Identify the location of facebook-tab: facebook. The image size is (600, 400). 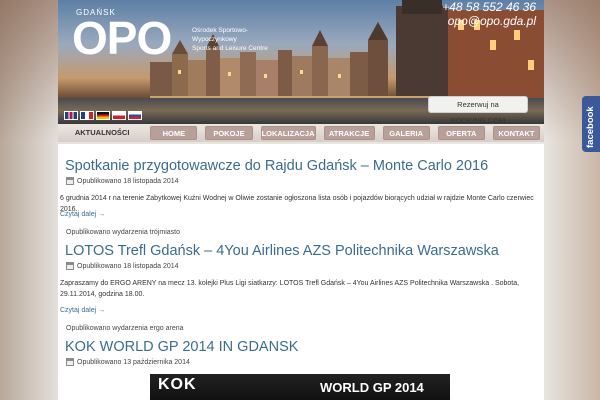
(591, 124).